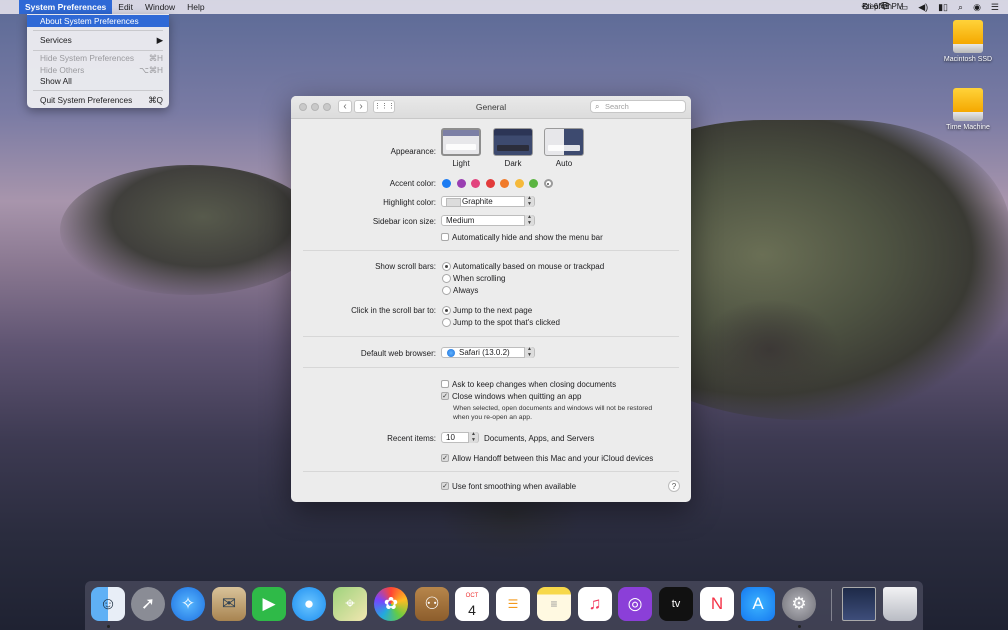  What do you see at coordinates (445, 486) in the screenshot?
I see `font-smoothing-checkbox: ✓` at bounding box center [445, 486].